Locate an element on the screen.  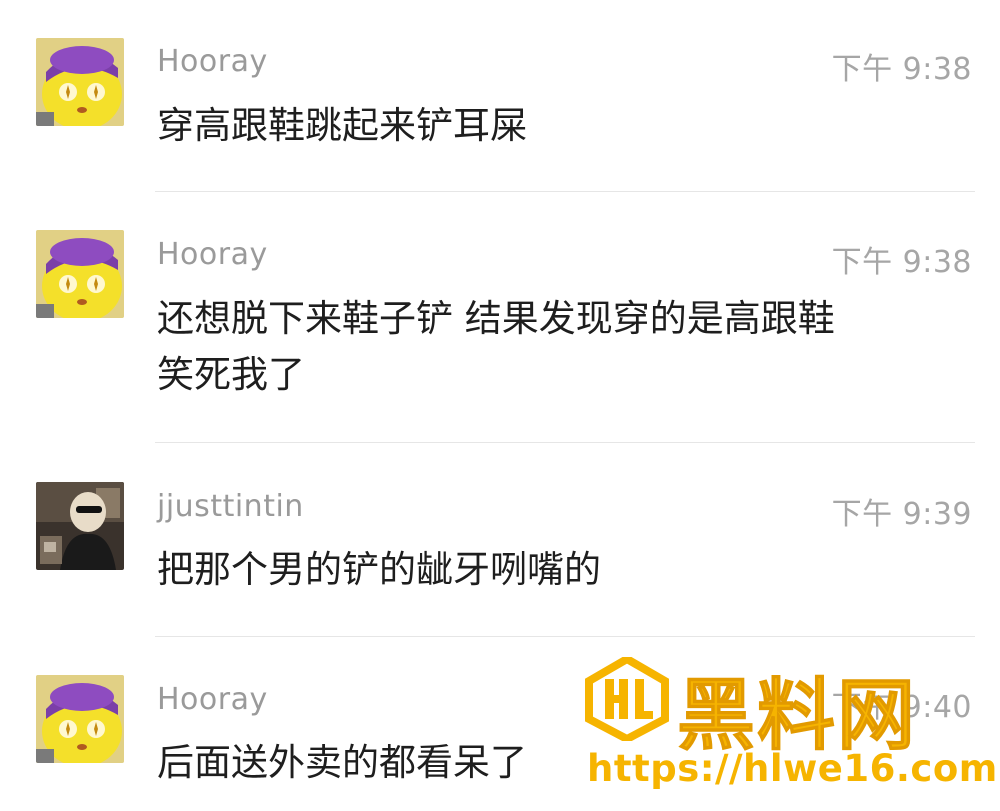
message-text: 还想脱下来鞋子铲 结果发现穿的是高跟鞋 笑死我了 is located at coordinates (496, 346).